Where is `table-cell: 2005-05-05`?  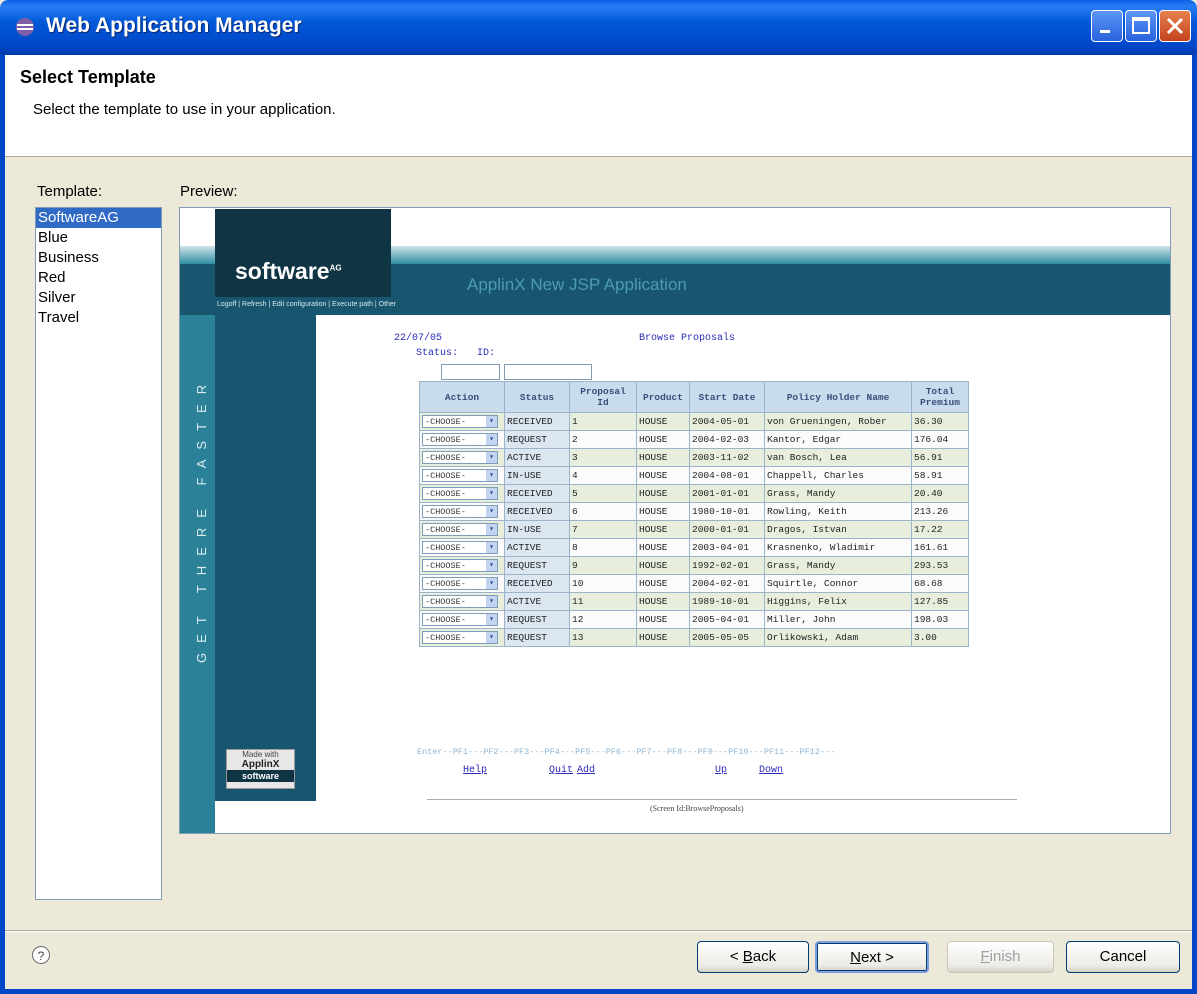
table-cell: 2005-05-05 is located at coordinates (727, 637).